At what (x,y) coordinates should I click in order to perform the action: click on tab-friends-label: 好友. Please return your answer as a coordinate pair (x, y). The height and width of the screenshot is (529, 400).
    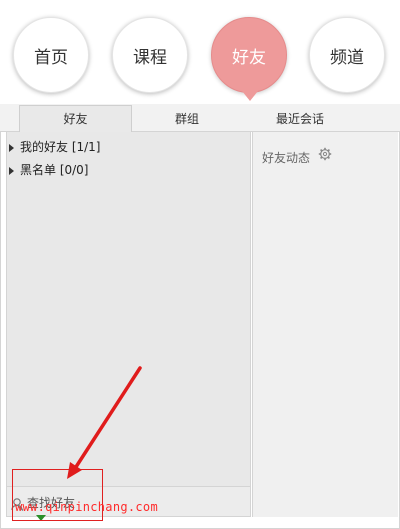
    Looking at the image, I should click on (75, 119).